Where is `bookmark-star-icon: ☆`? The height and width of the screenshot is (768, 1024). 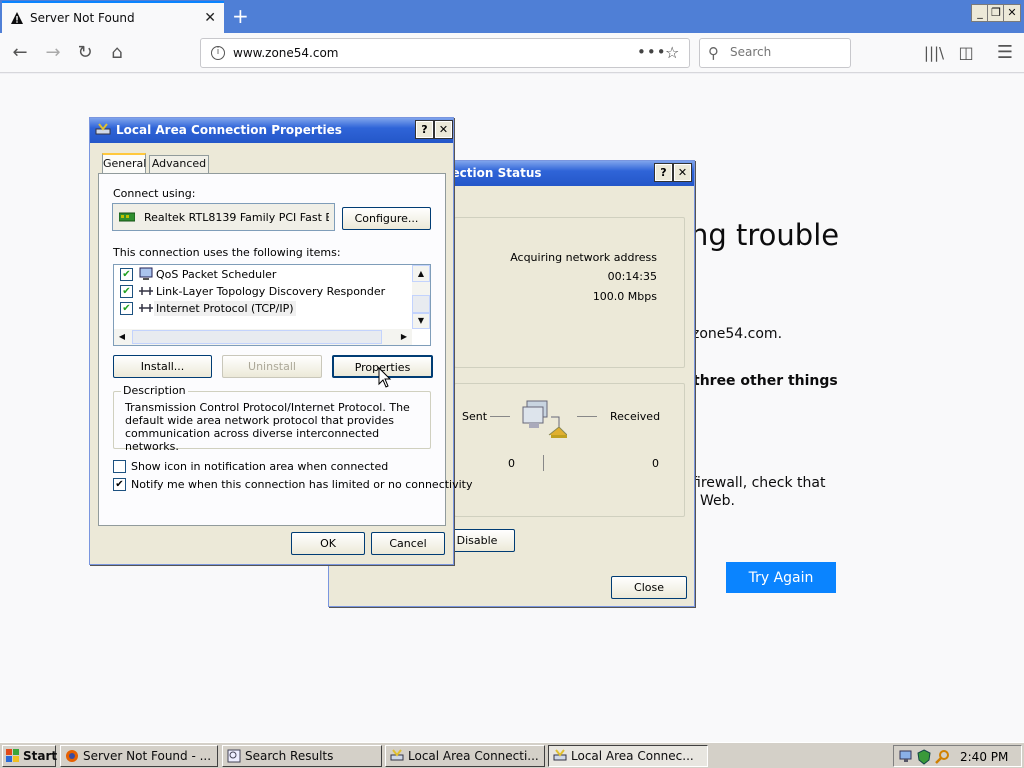 bookmark-star-icon: ☆ is located at coordinates (672, 52).